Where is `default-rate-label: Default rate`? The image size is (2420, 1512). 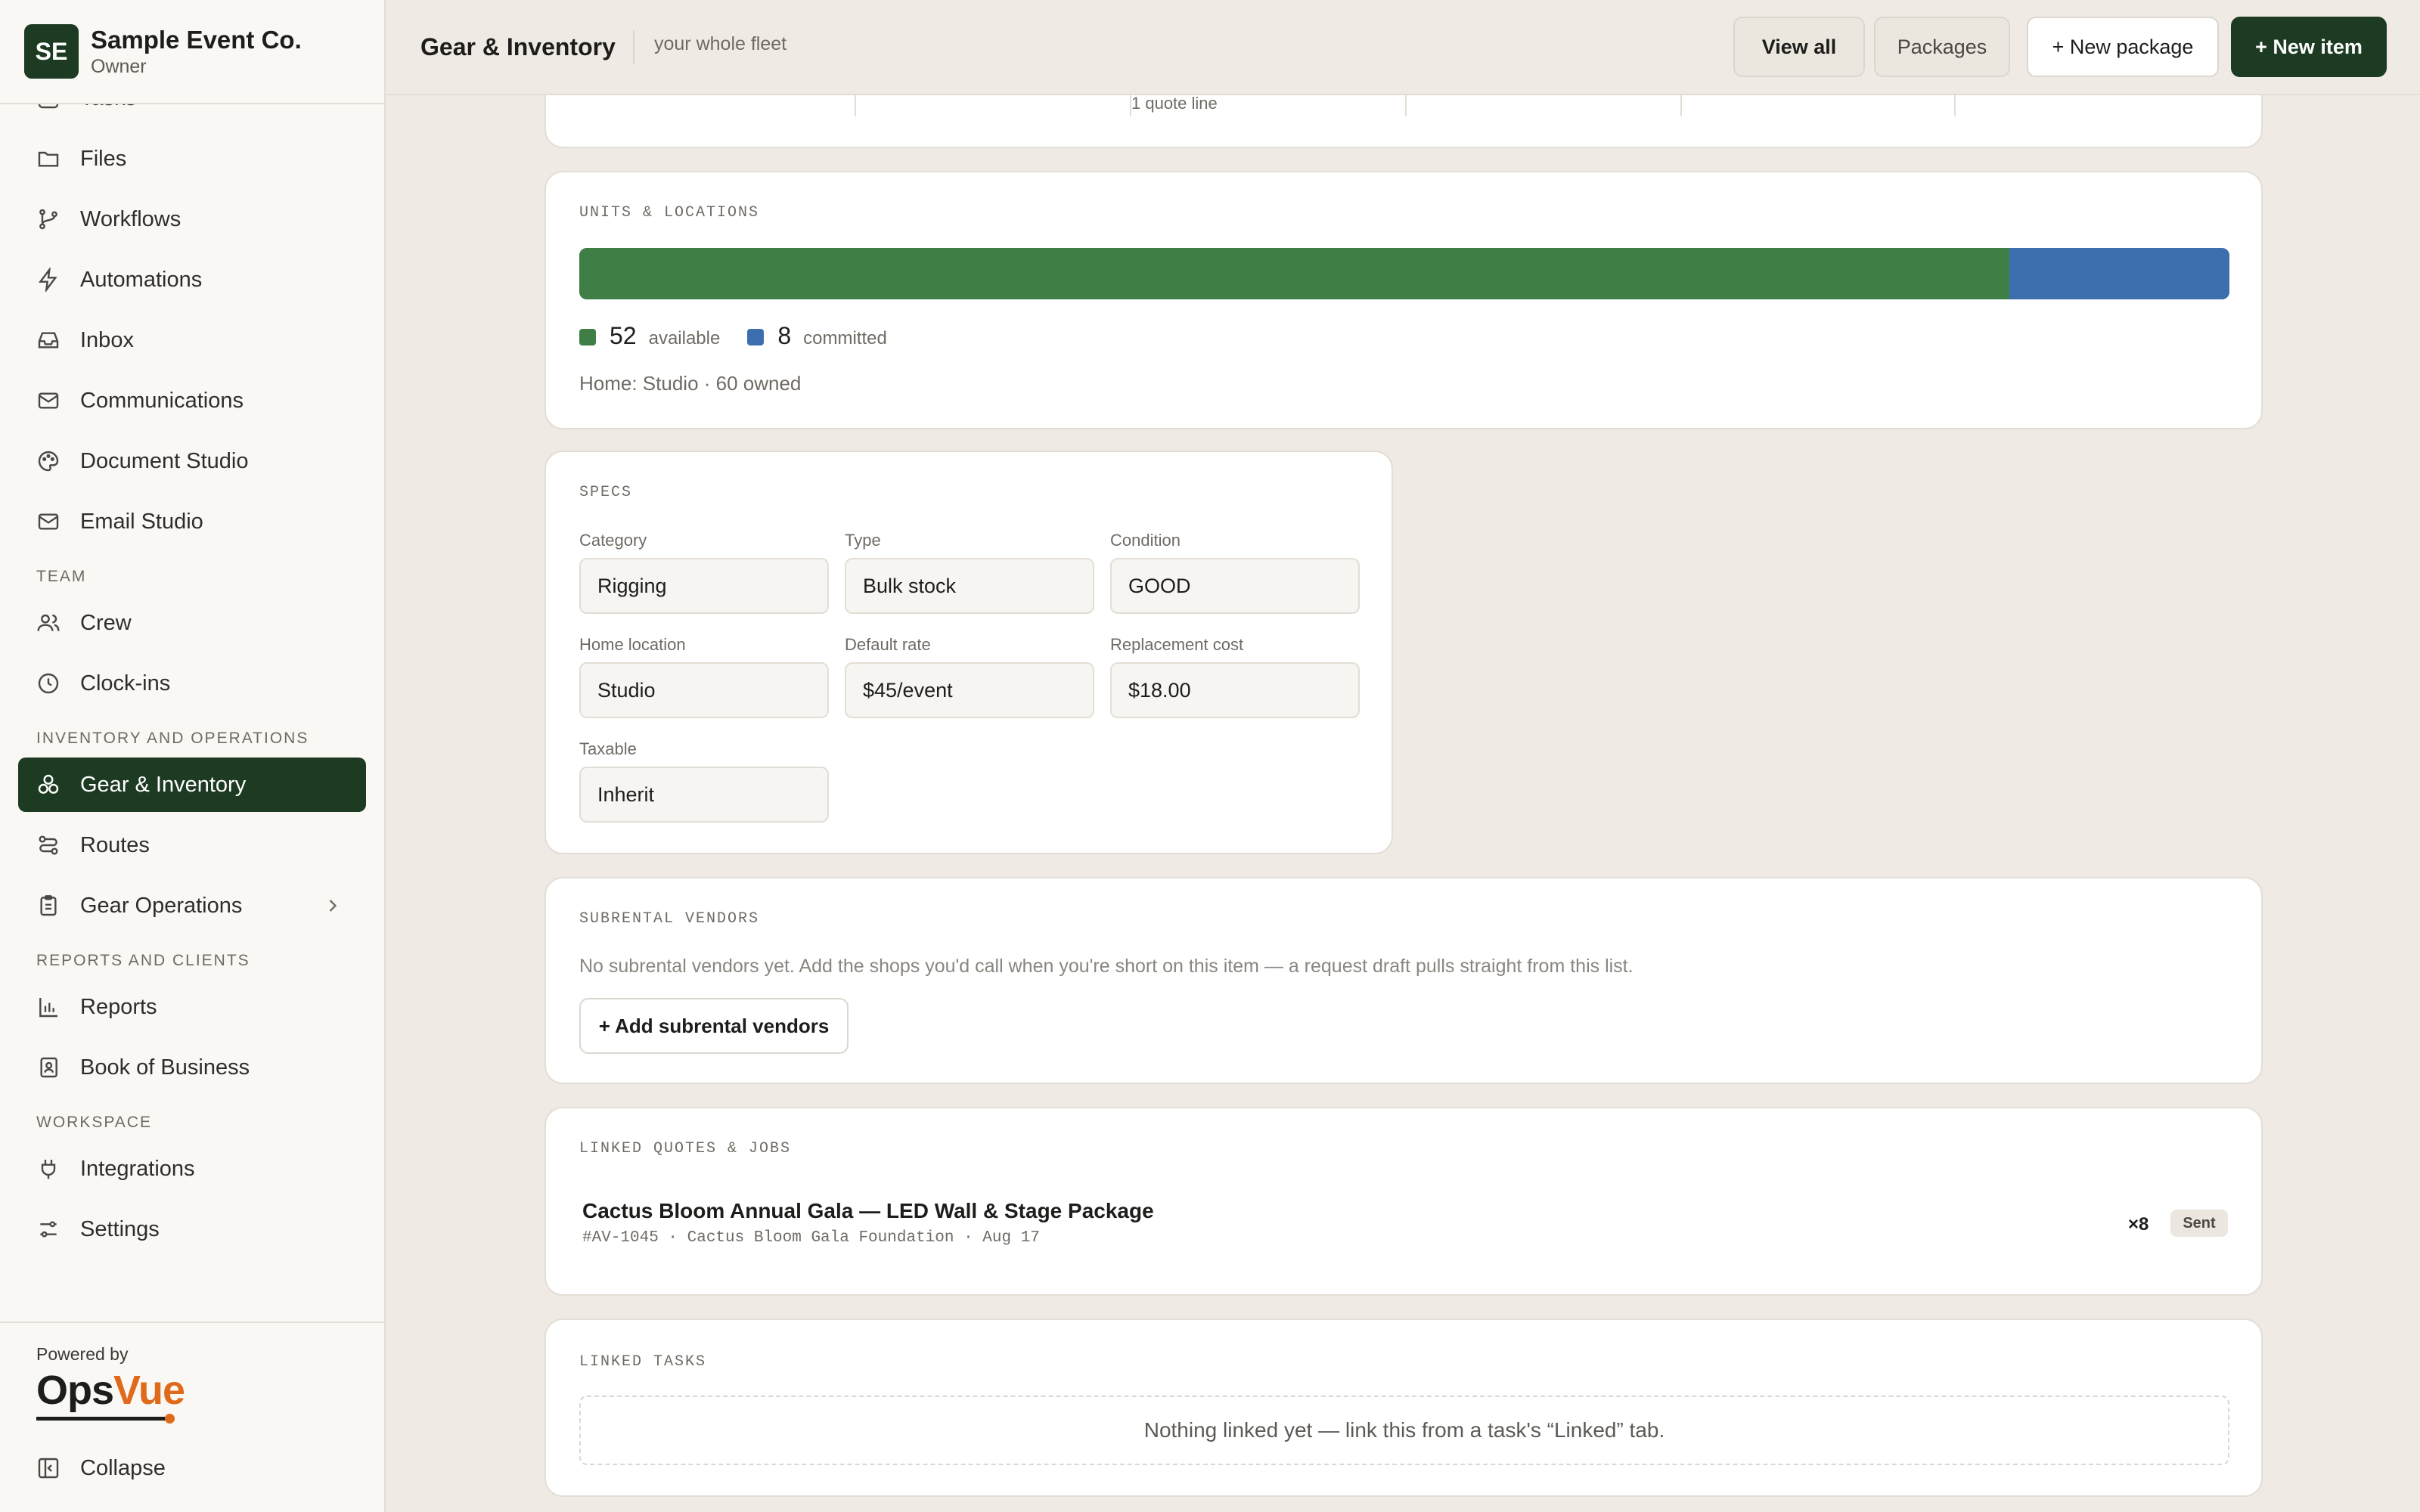
default-rate-label: Default rate is located at coordinates (888, 644).